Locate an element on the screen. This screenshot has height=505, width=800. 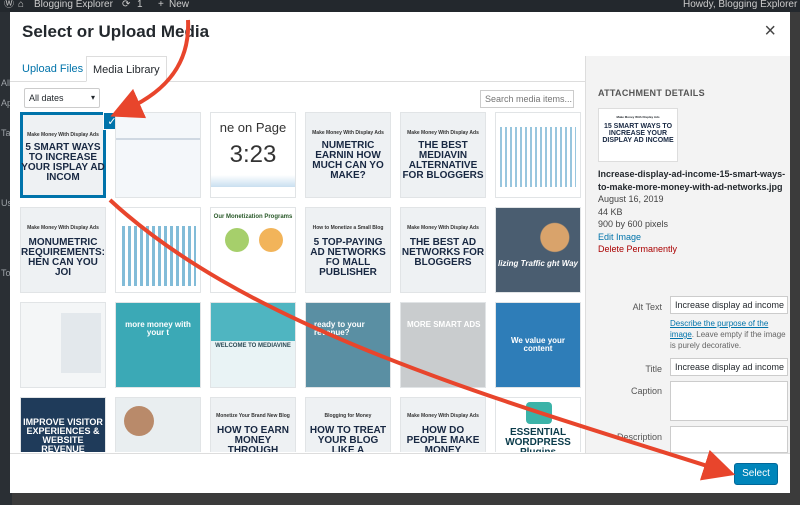
thumb-title: MORE SMART ADS is located at coordinates (444, 324).